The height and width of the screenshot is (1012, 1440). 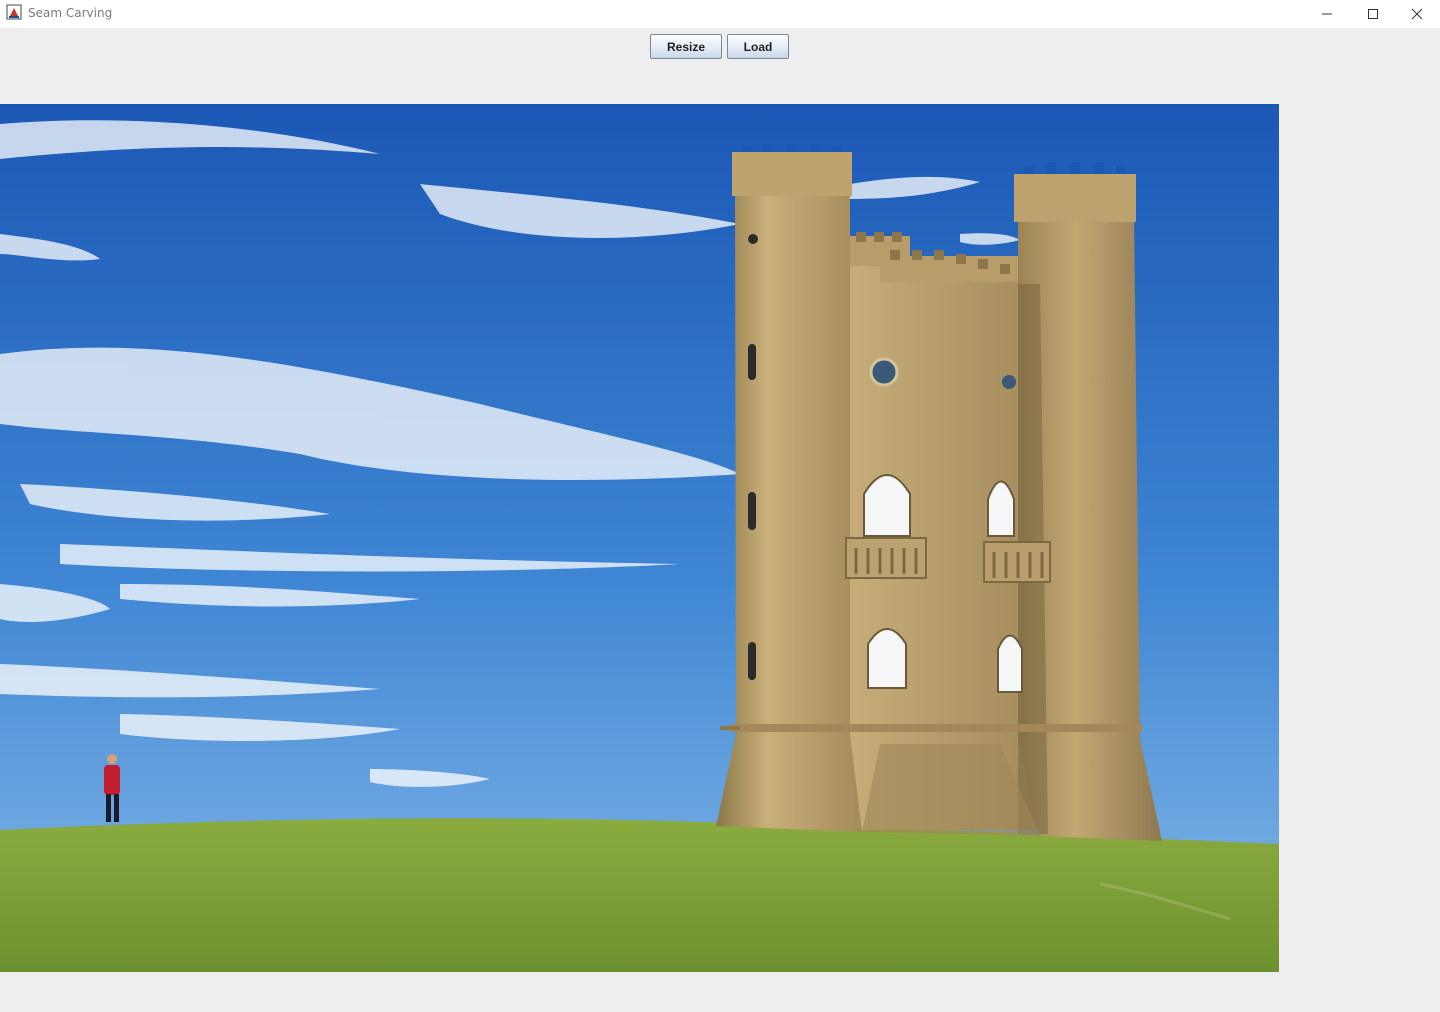 What do you see at coordinates (758, 46) in the screenshot?
I see `load-button: Load` at bounding box center [758, 46].